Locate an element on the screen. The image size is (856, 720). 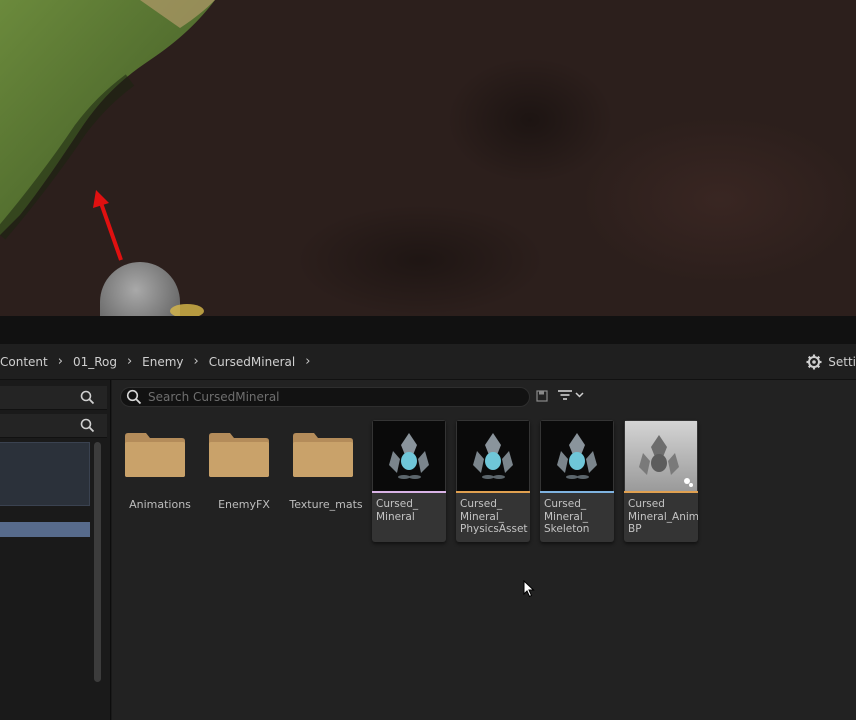
folder-label: Animations is located at coordinates (160, 504).